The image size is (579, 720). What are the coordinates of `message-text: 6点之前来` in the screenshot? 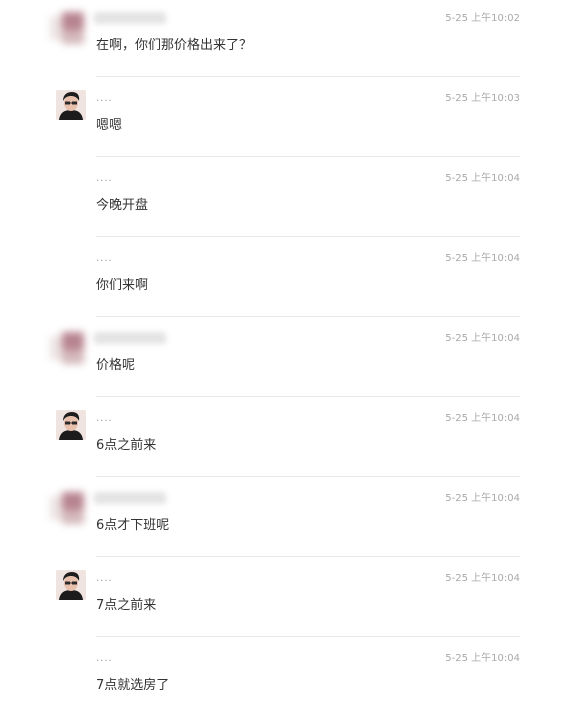 It's located at (126, 445).